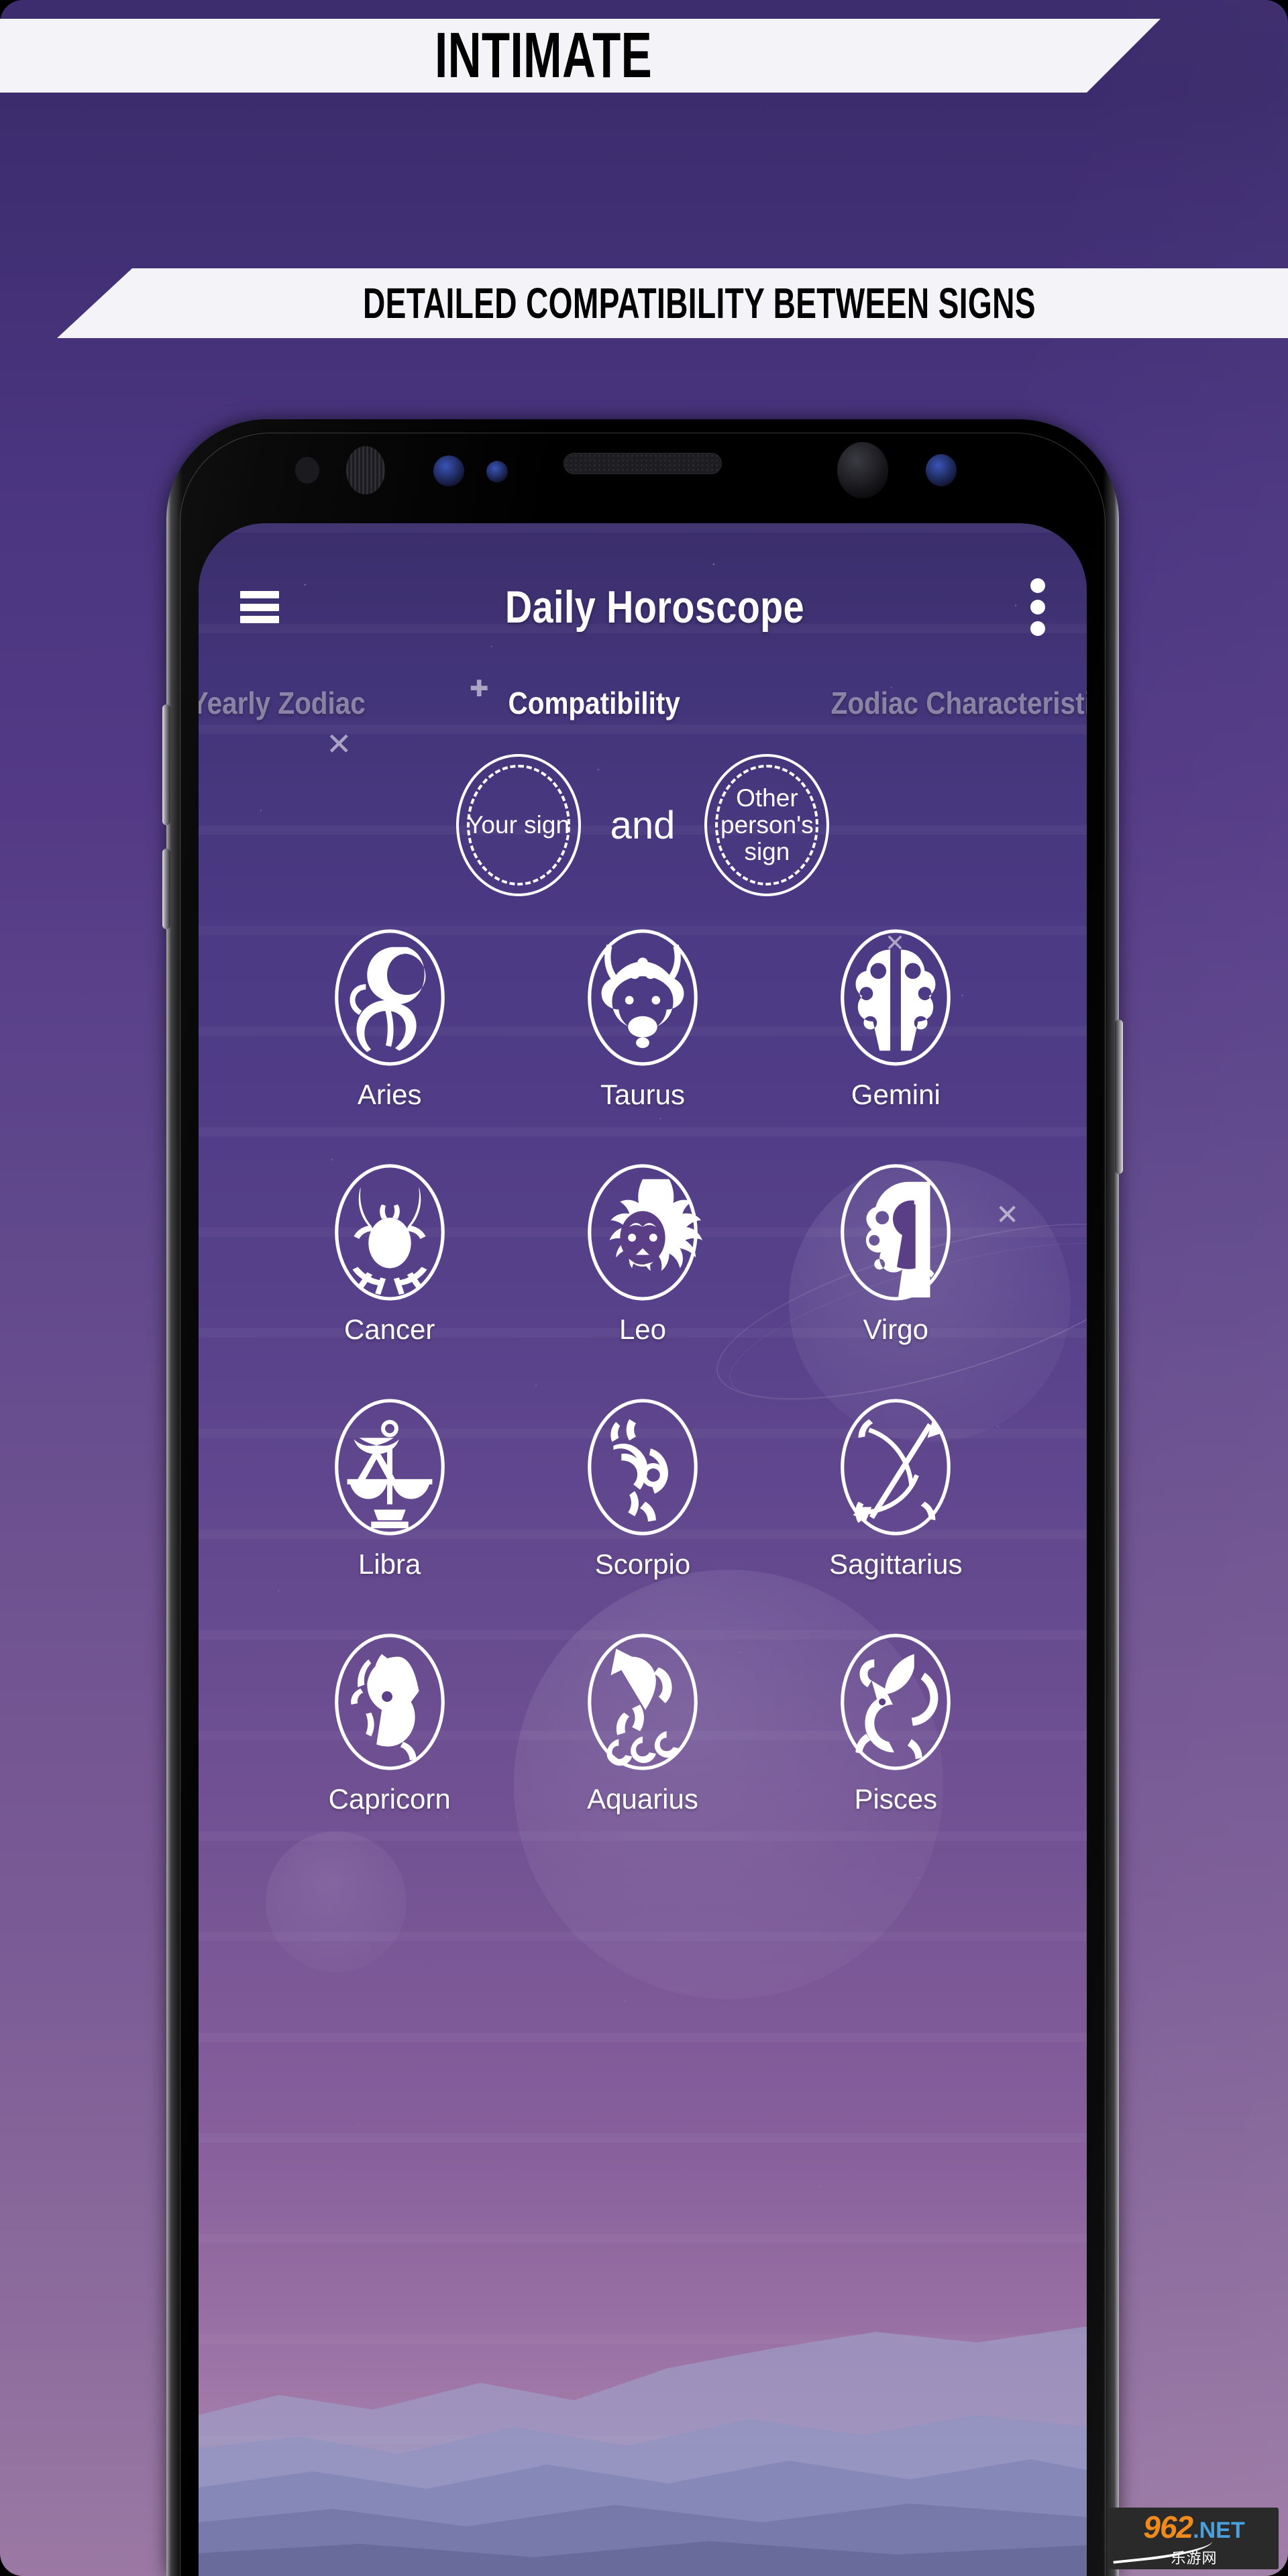 The image size is (1288, 2576). Describe the element at coordinates (958, 703) in the screenshot. I see `tab-zodiac-characteristics: Zodiac Characteristics` at that location.